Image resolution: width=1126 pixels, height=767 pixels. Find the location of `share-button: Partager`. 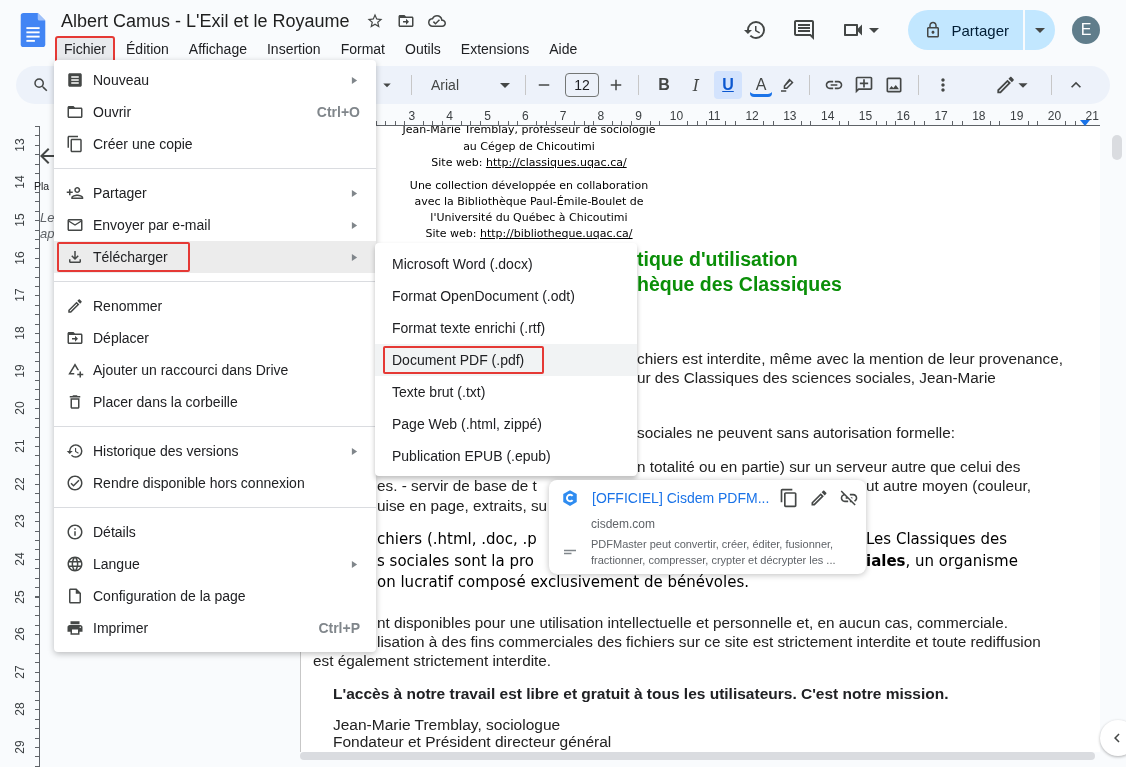

share-button: Partager is located at coordinates (965, 30).